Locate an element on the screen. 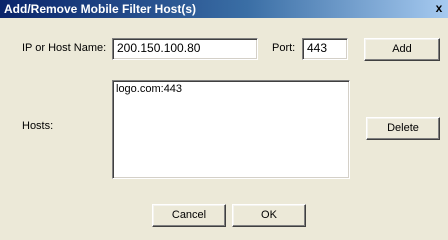 The image size is (448, 240). cancel-button: Cancel is located at coordinates (189, 215).